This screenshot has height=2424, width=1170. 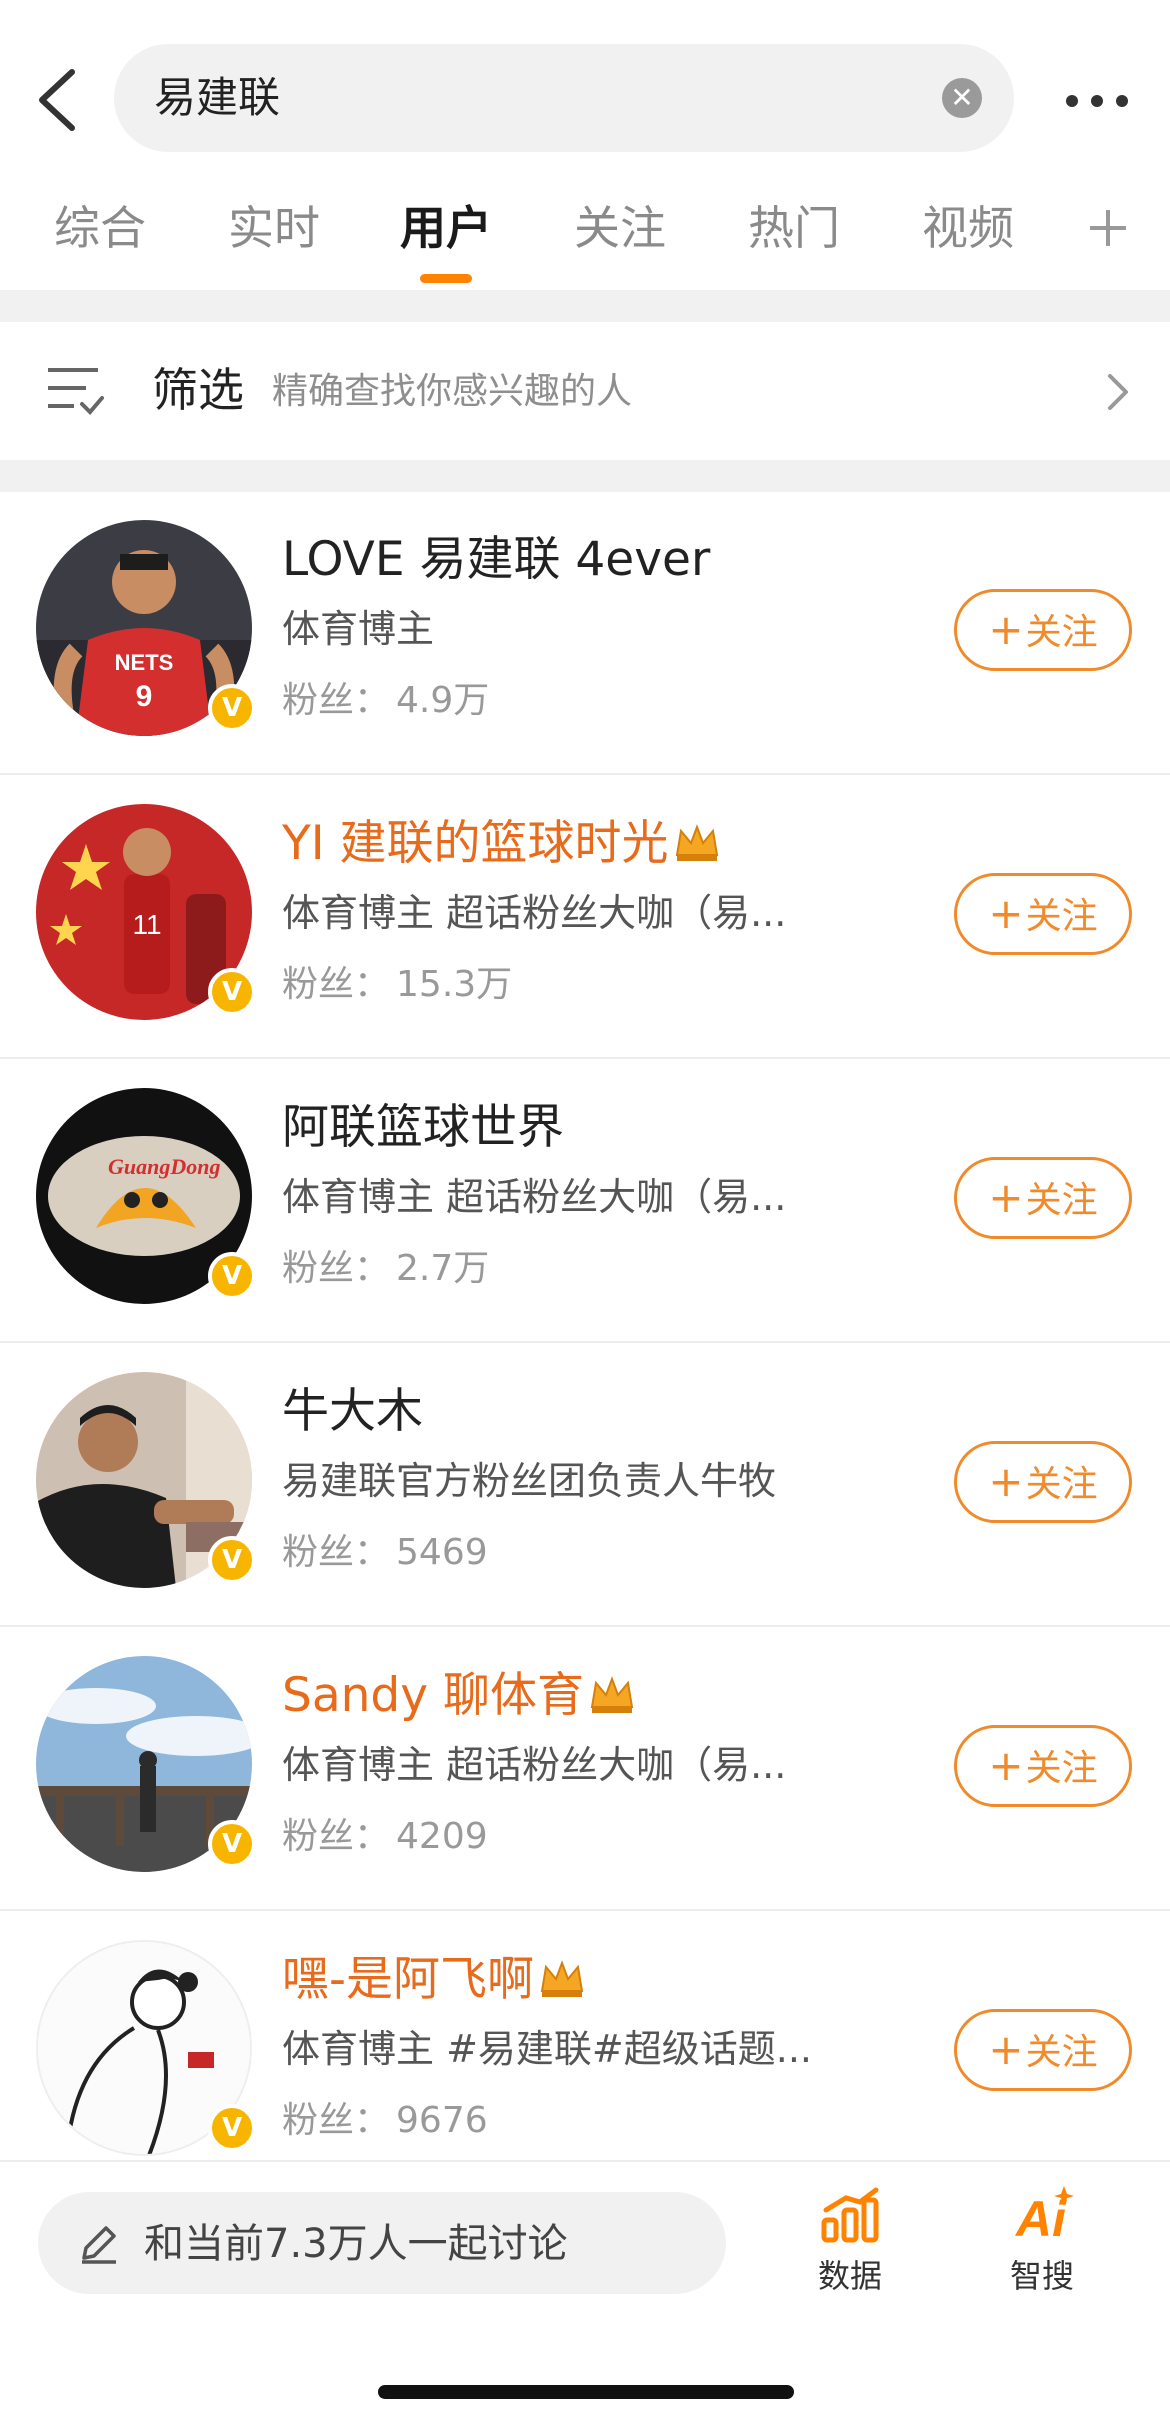 I want to click on pencil-icon, so click(x=99, y=2245).